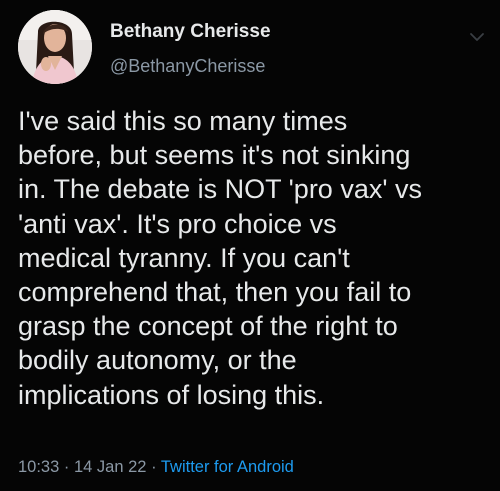 This screenshot has height=491, width=500. I want to click on profile-photo-icon, so click(55, 47).